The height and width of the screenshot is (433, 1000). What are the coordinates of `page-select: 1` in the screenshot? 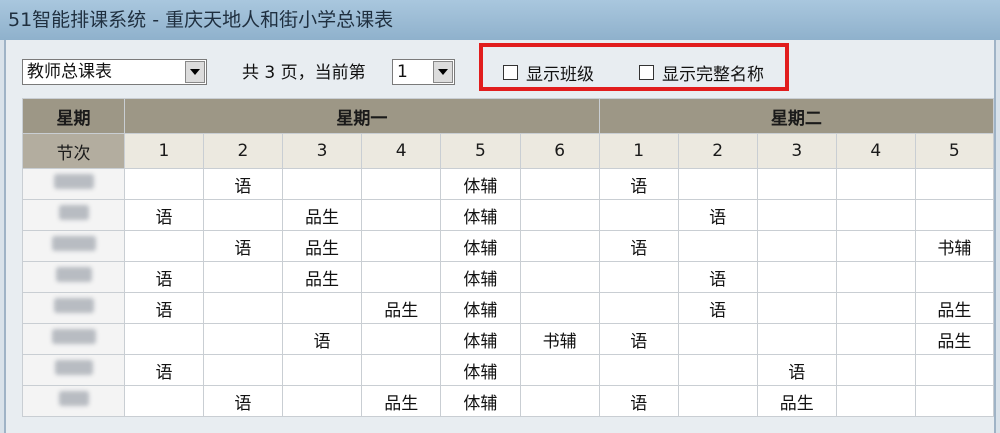 It's located at (423, 72).